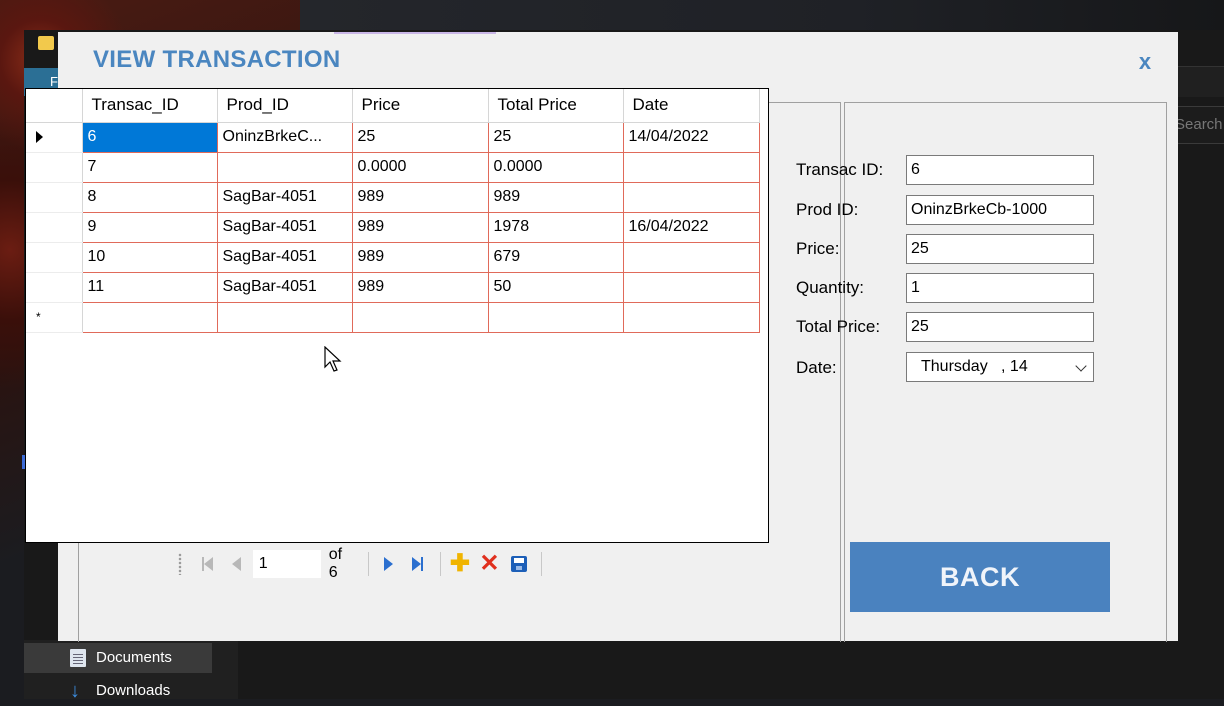 The width and height of the screenshot is (1224, 706). I want to click on table-cell: 50, so click(555, 287).